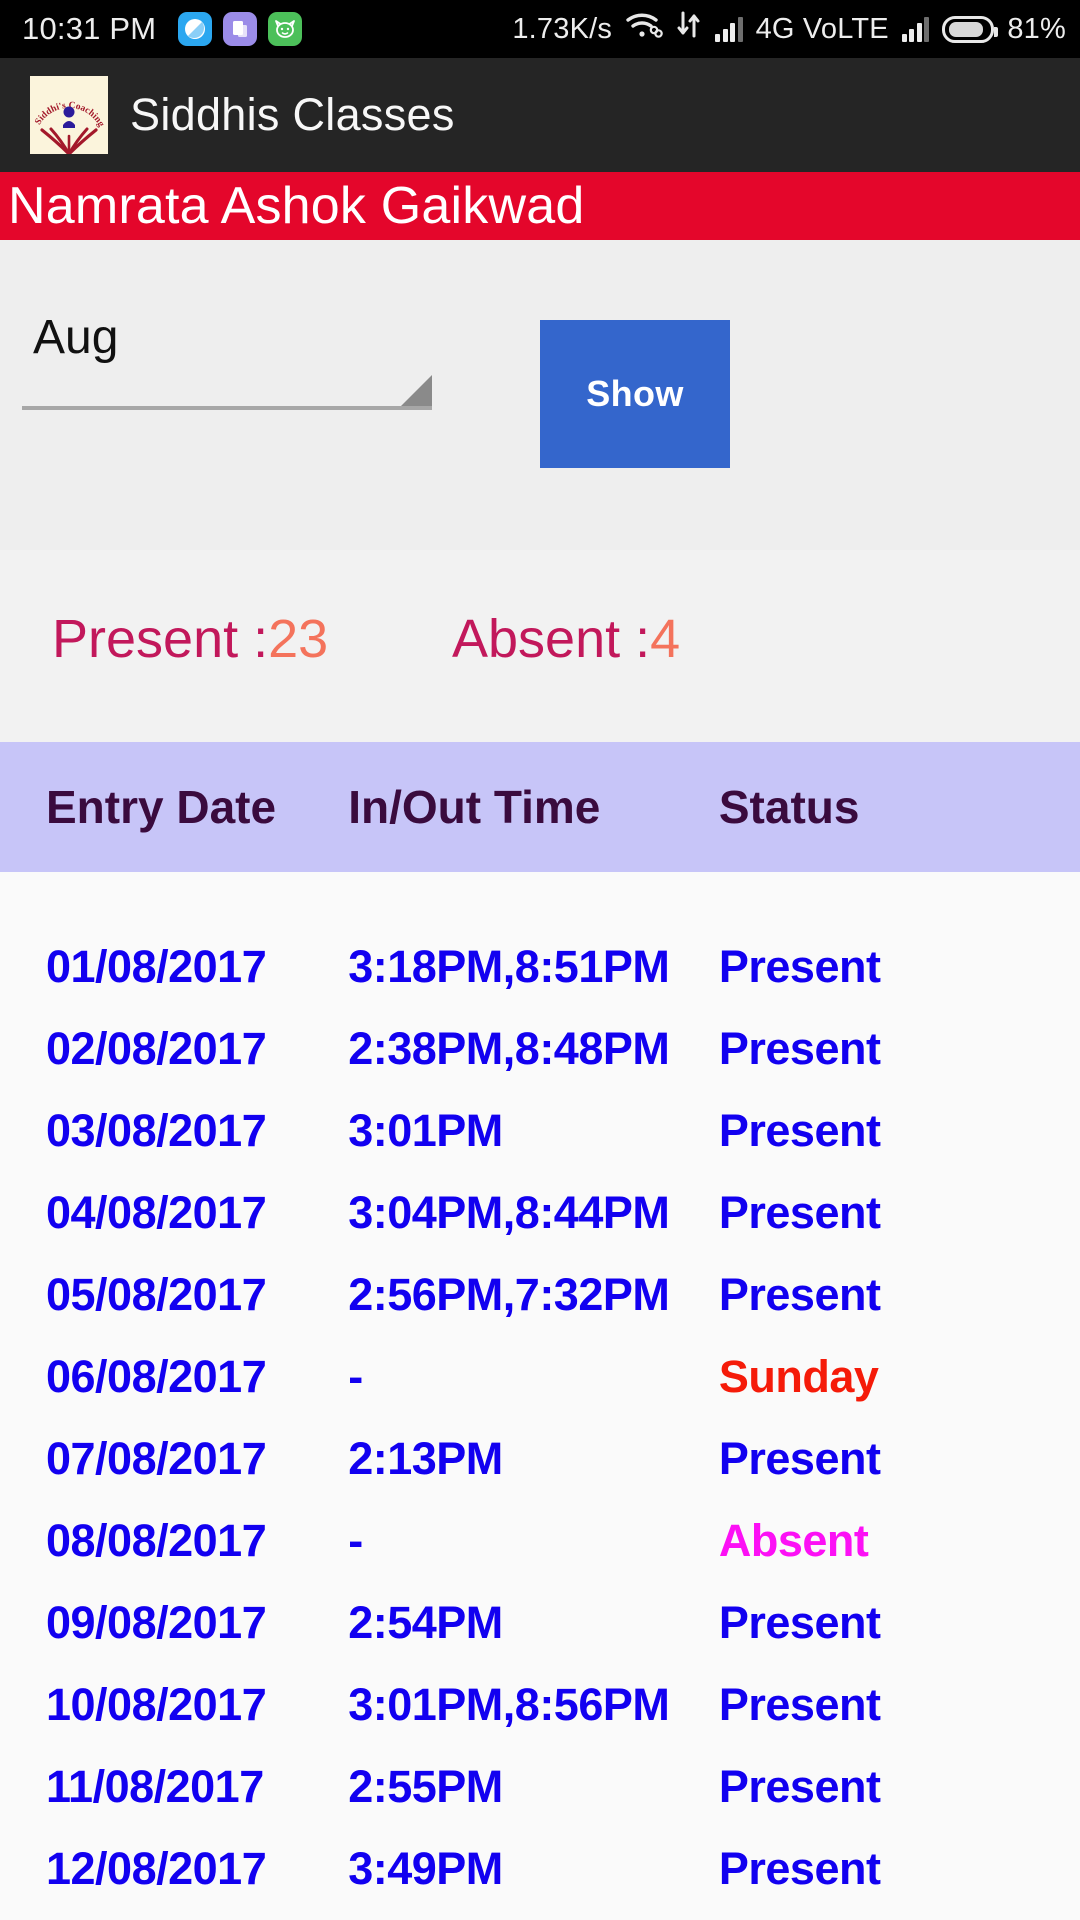  Describe the element at coordinates (644, 29) in the screenshot. I see `wifi-icon` at that location.